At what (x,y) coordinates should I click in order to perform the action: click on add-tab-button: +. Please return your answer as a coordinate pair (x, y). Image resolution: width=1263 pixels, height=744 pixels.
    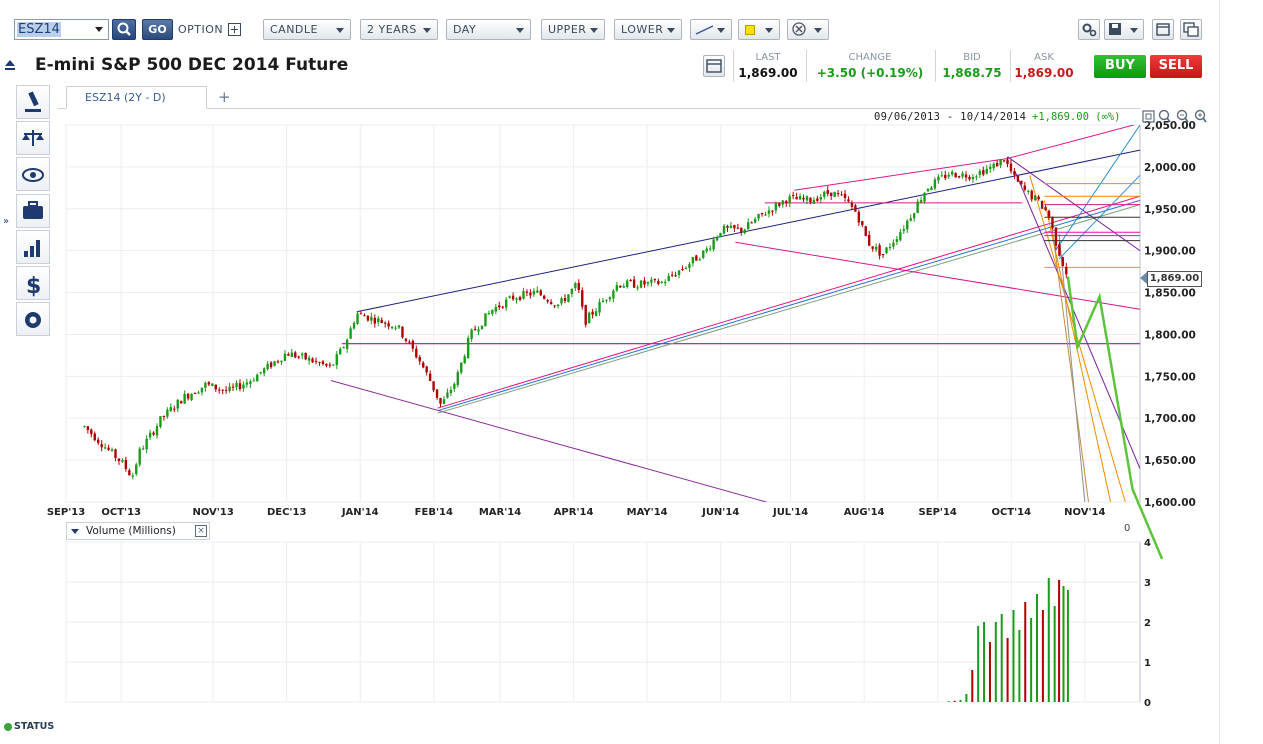
    Looking at the image, I should click on (224, 97).